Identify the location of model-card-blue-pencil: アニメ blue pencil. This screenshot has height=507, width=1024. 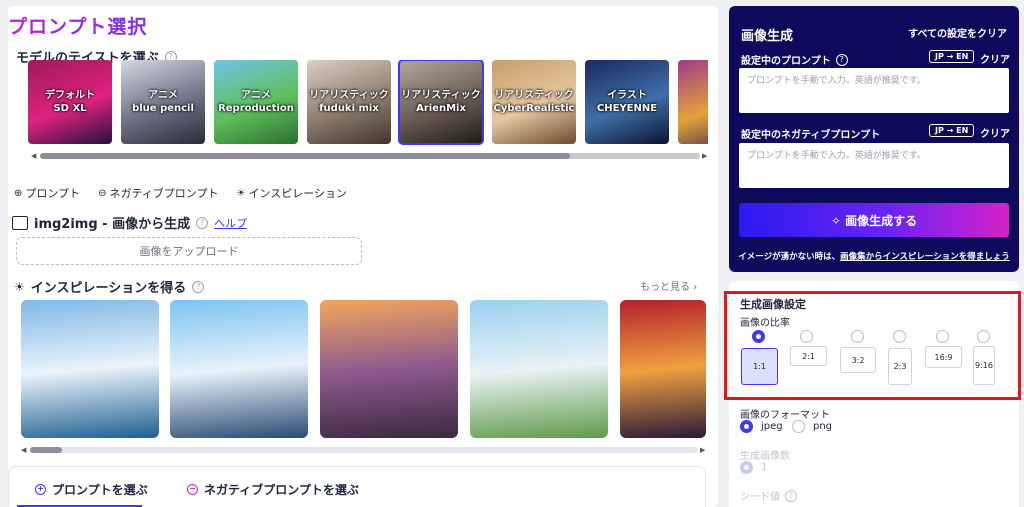
(163, 102).